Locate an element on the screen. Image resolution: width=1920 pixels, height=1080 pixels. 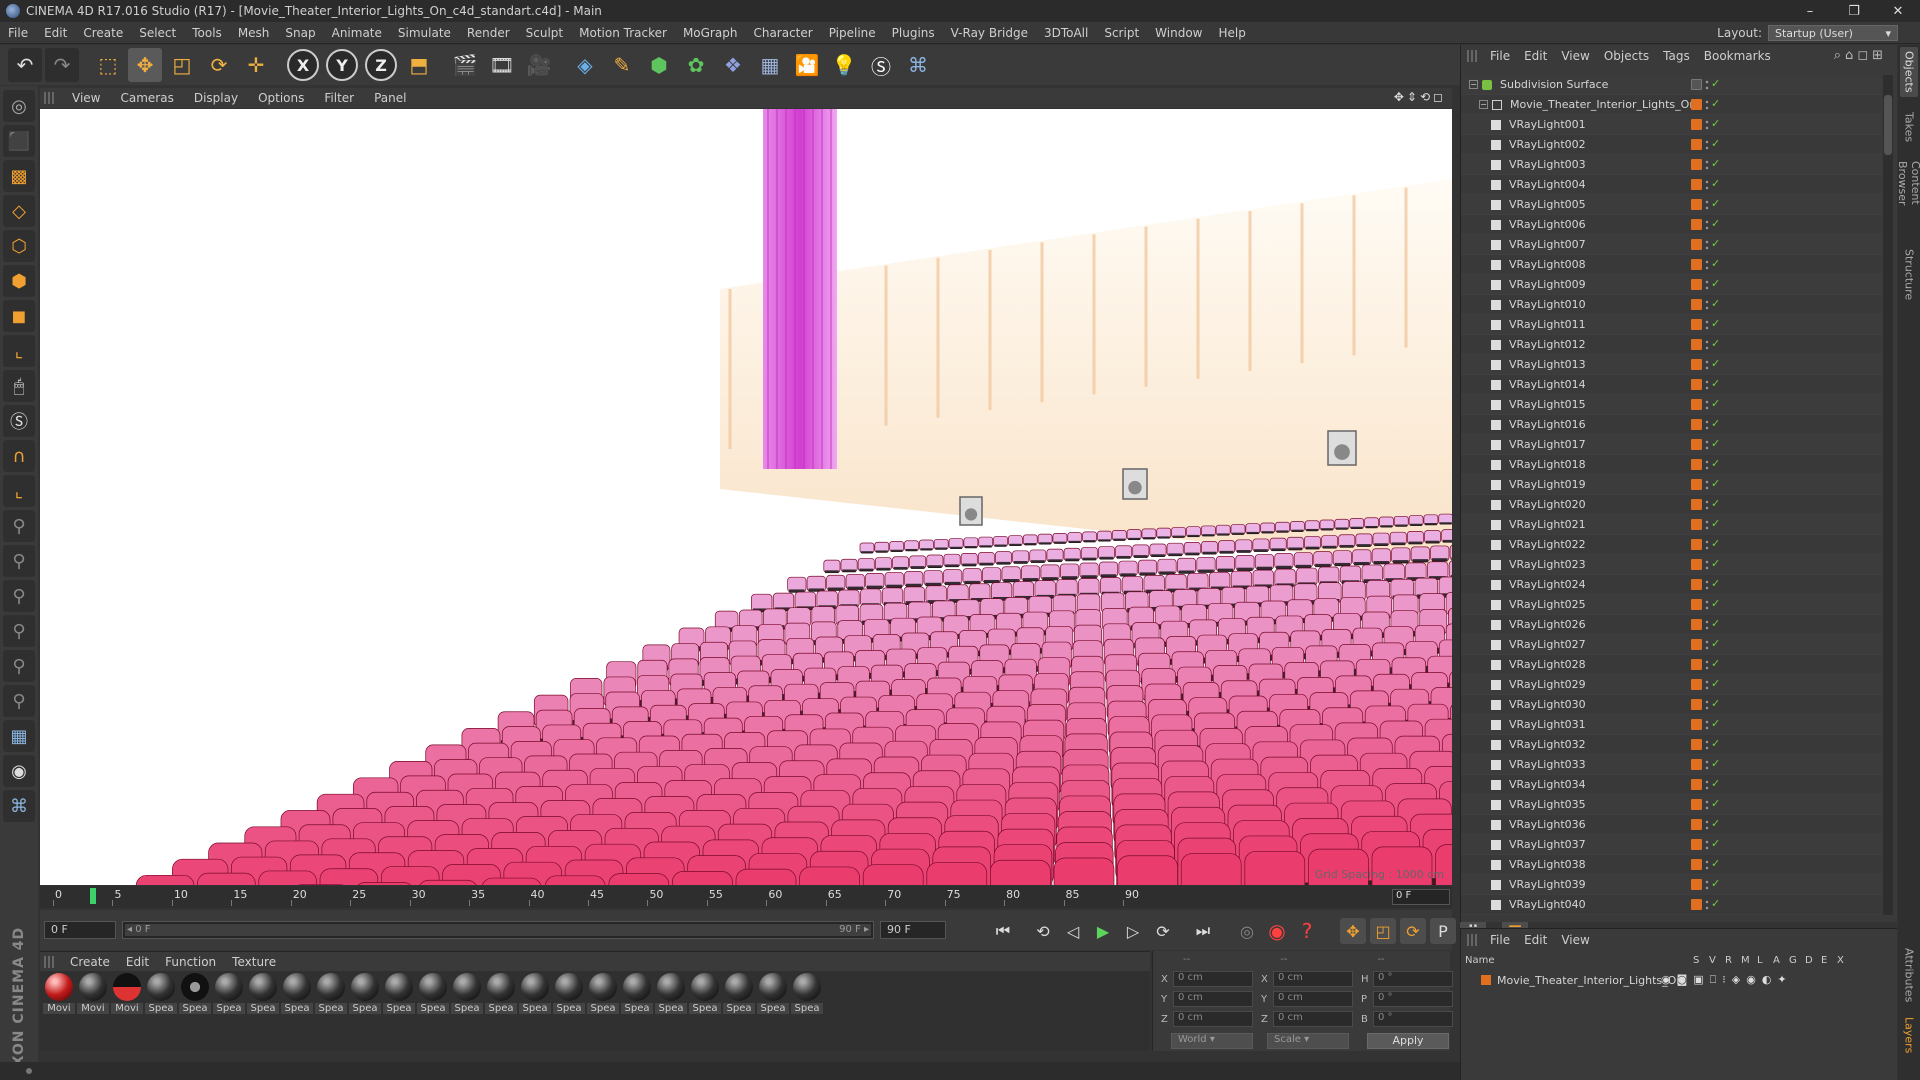
redo-icon: ↷ is located at coordinates (62, 65).